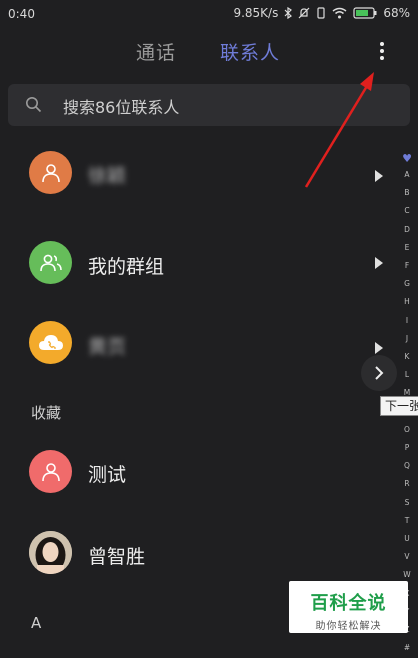 This screenshot has height=658, width=418. What do you see at coordinates (348, 603) in the screenshot?
I see `watermark-title: 百科全说` at bounding box center [348, 603].